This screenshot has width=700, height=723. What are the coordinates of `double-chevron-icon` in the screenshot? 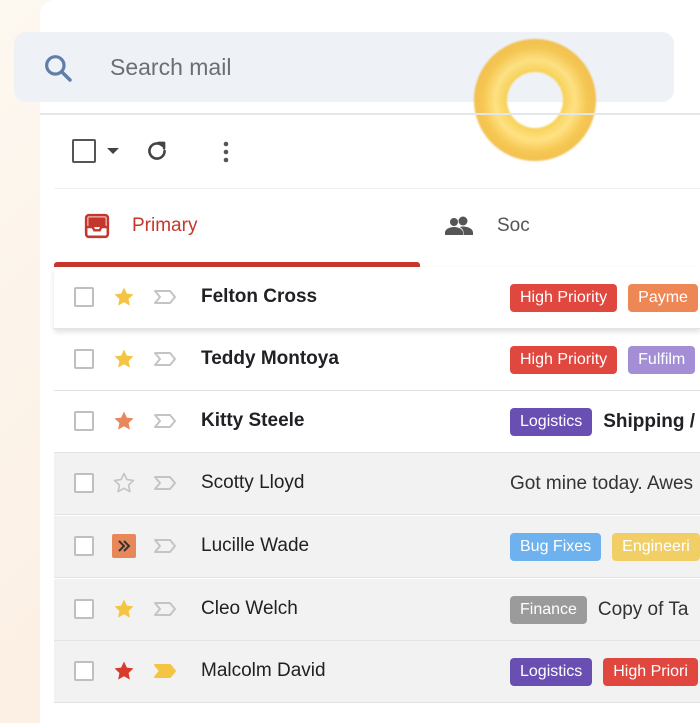 It's located at (124, 546).